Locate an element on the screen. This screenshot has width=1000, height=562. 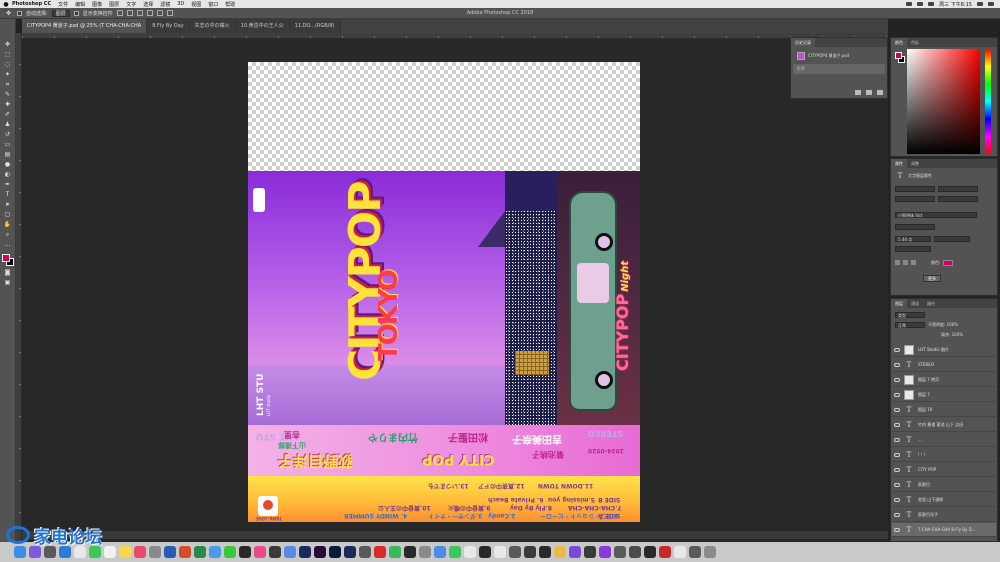
eyedropper-icon: ✎ is located at coordinates (7, 94).